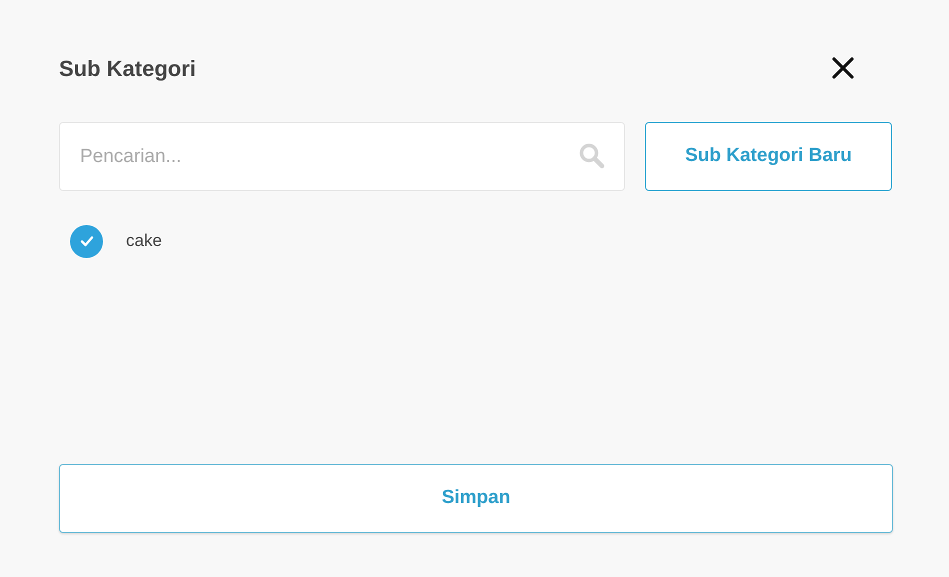  Describe the element at coordinates (843, 68) in the screenshot. I see `close-icon` at that location.